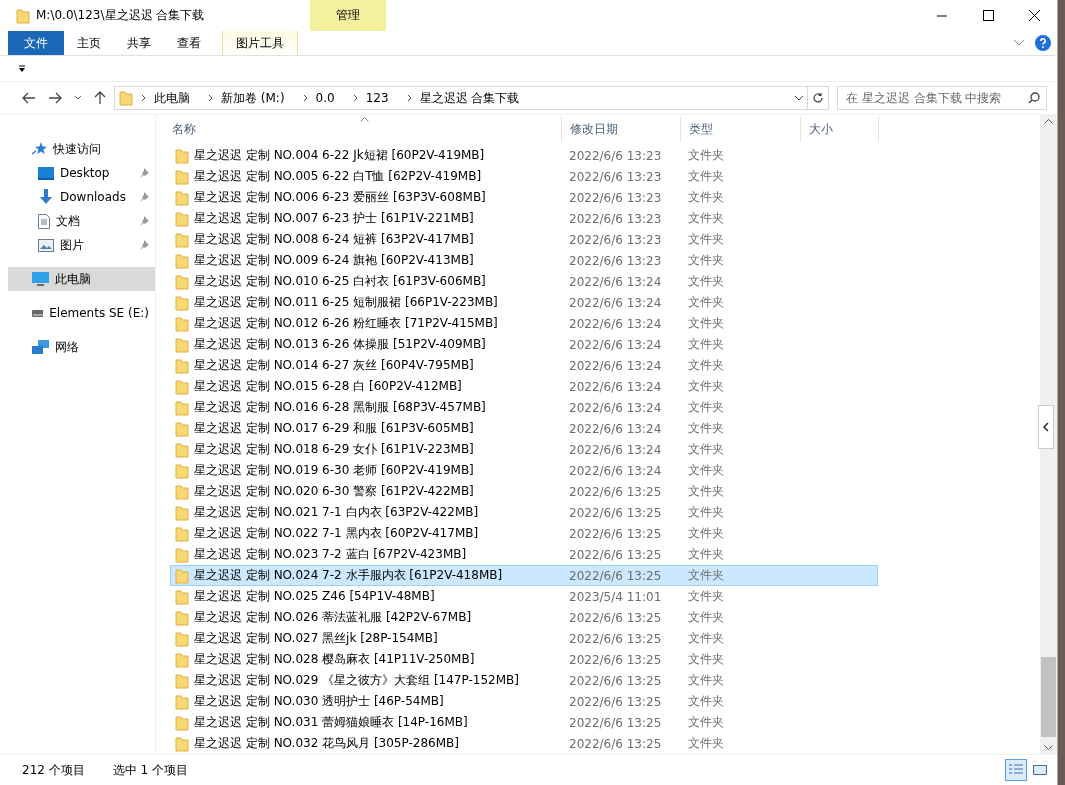 This screenshot has width=1065, height=785. What do you see at coordinates (77, 347) in the screenshot?
I see `sidebar-item: 网络` at bounding box center [77, 347].